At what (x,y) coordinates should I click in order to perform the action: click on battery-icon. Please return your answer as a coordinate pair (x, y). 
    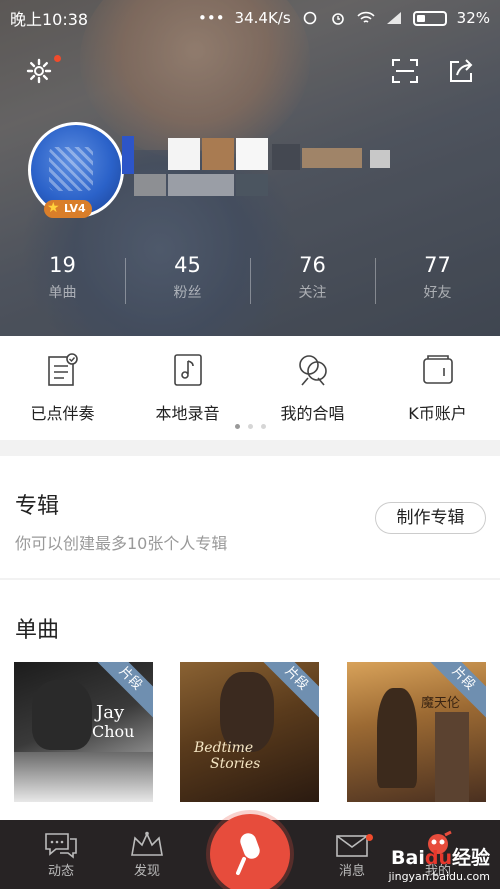
    Looking at the image, I should click on (429, 18).